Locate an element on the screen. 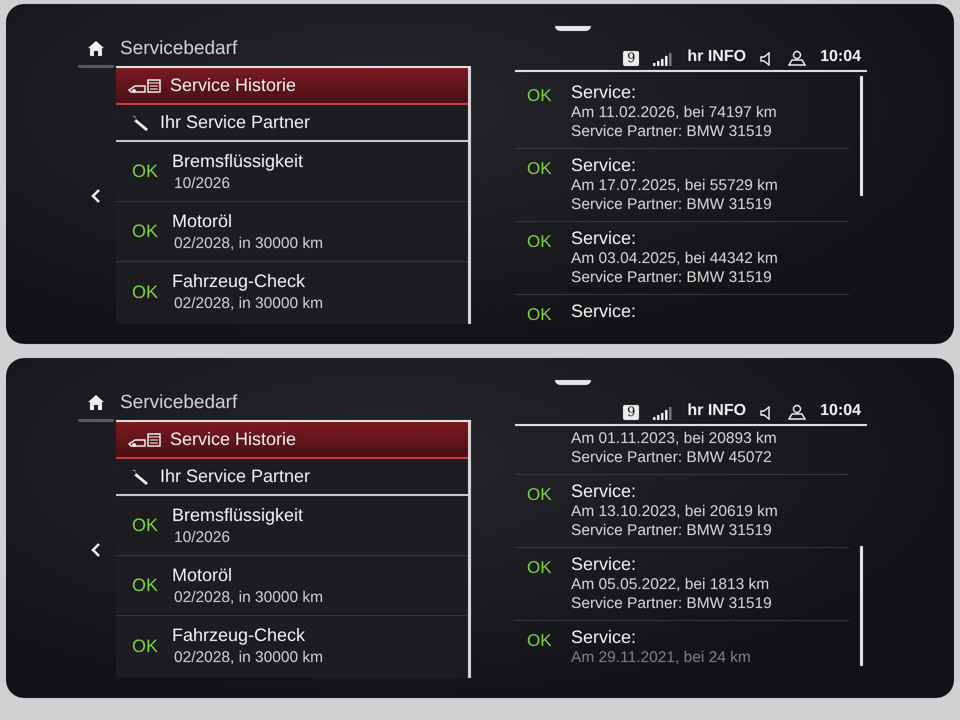 Image resolution: width=960 pixels, height=720 pixels. entry-detail: Am 13.10.2023, bei 20619 km is located at coordinates (674, 512).